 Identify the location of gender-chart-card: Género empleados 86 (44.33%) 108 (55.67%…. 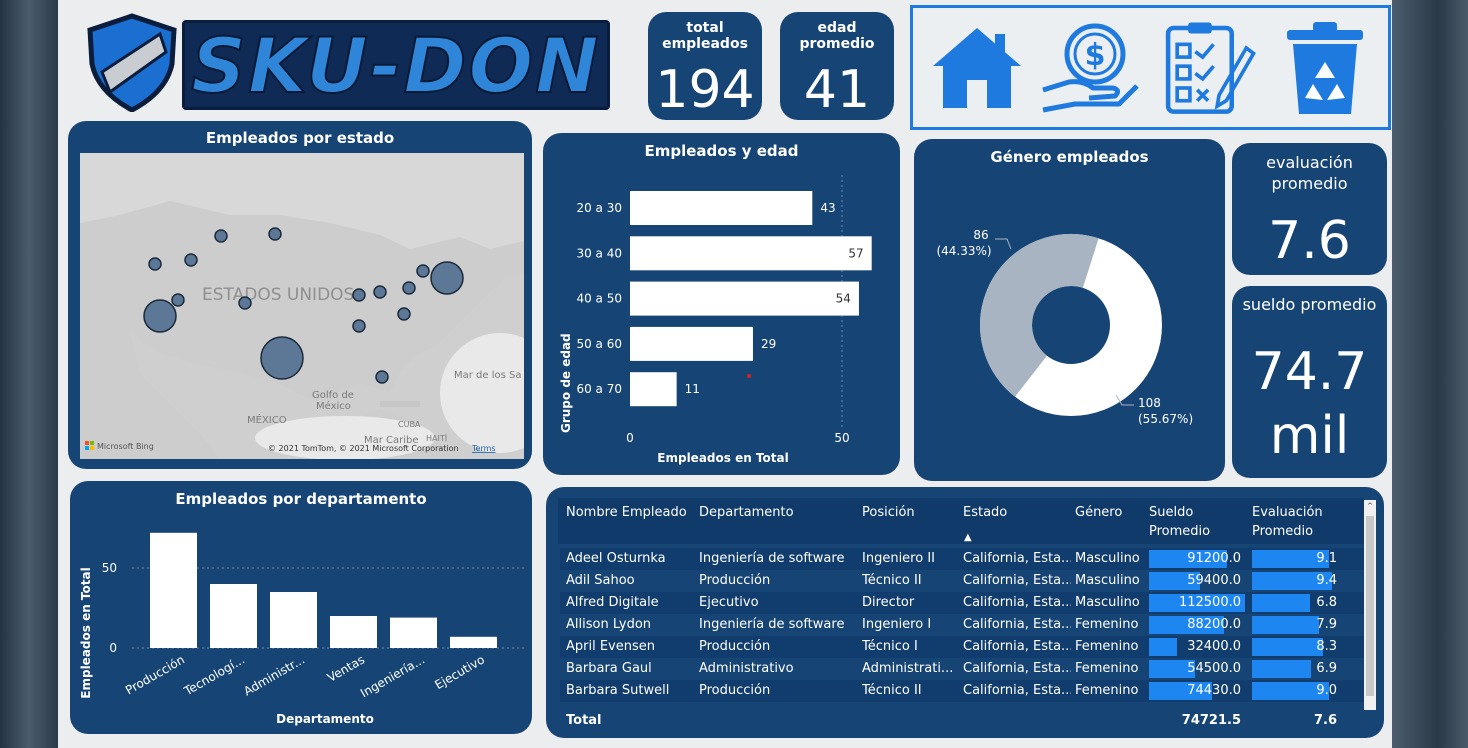
(1069, 310).